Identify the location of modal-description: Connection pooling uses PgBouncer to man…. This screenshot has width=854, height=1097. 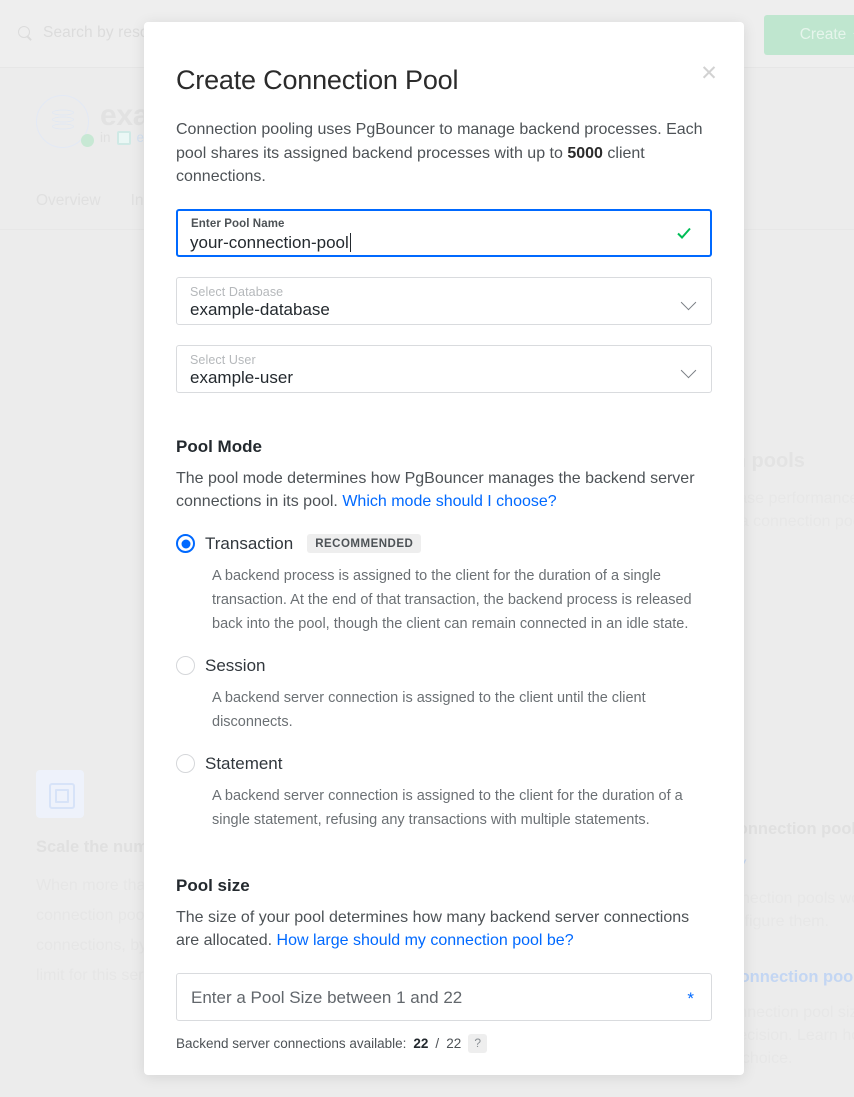
(444, 153).